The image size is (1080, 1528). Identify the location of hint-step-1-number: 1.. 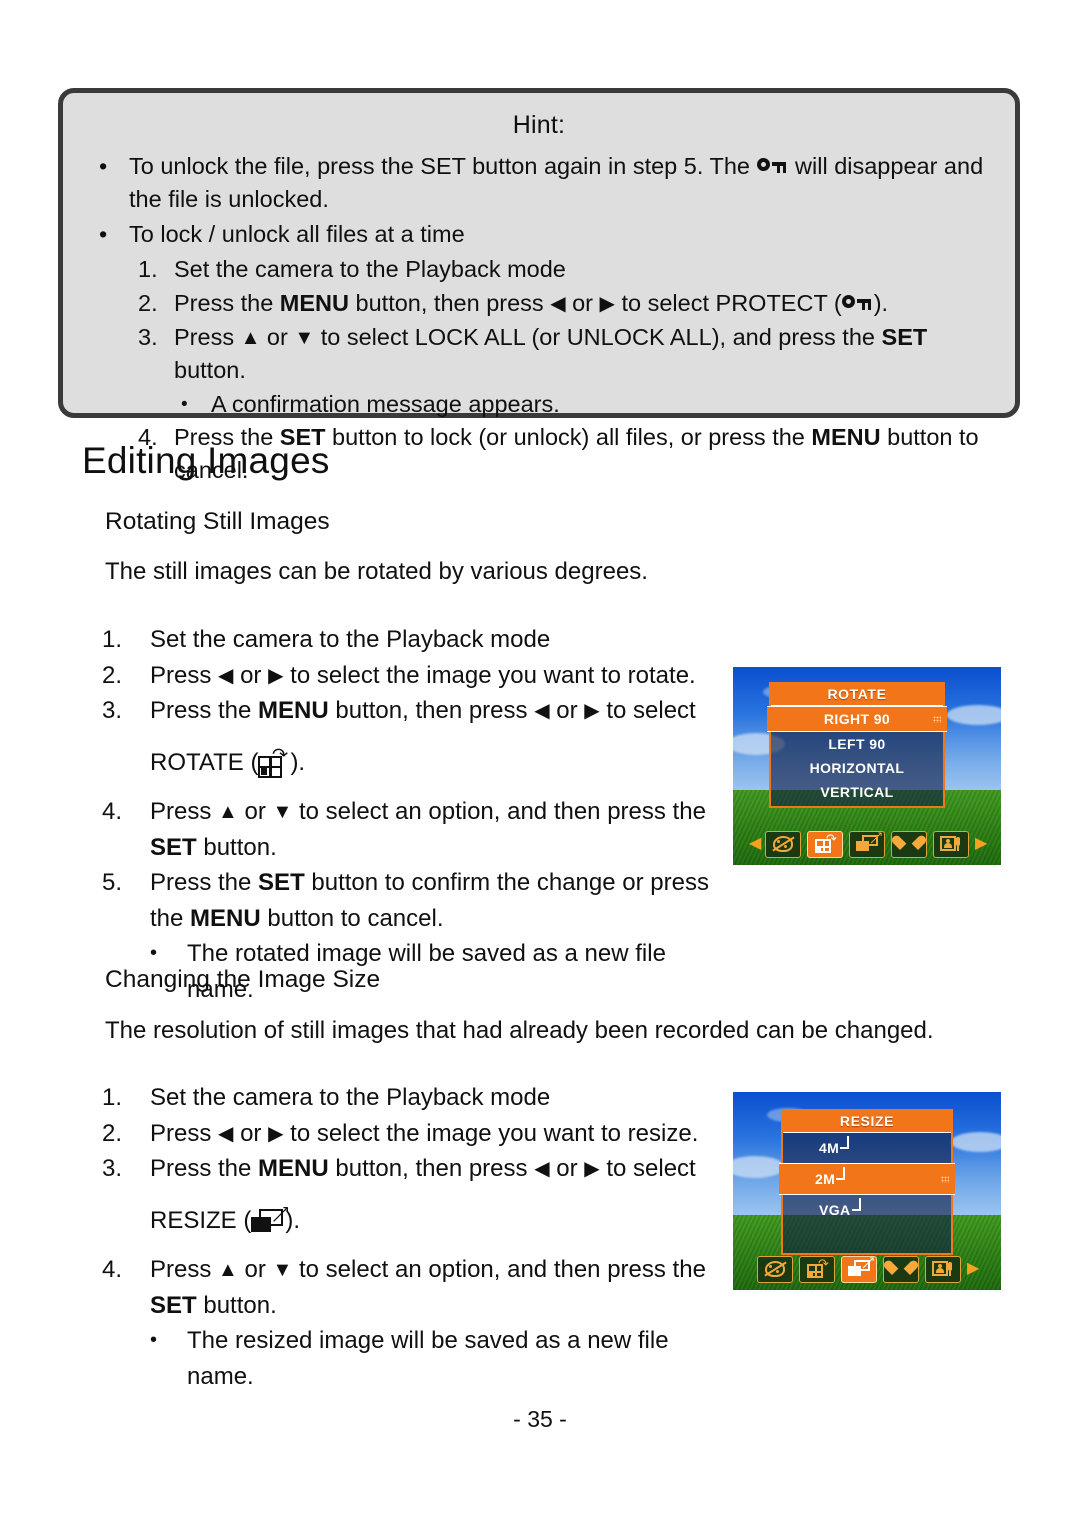
(148, 269).